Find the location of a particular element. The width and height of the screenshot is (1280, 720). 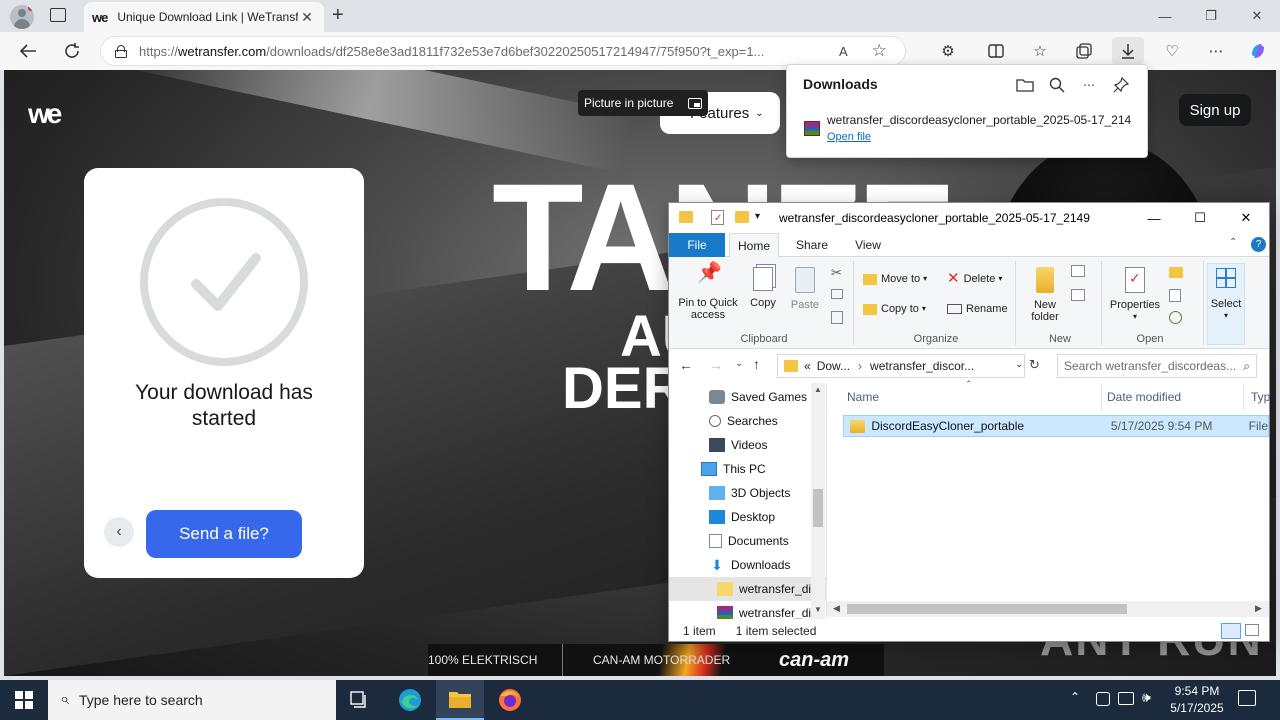

wetransfer-logo: we is located at coordinates (45, 114).